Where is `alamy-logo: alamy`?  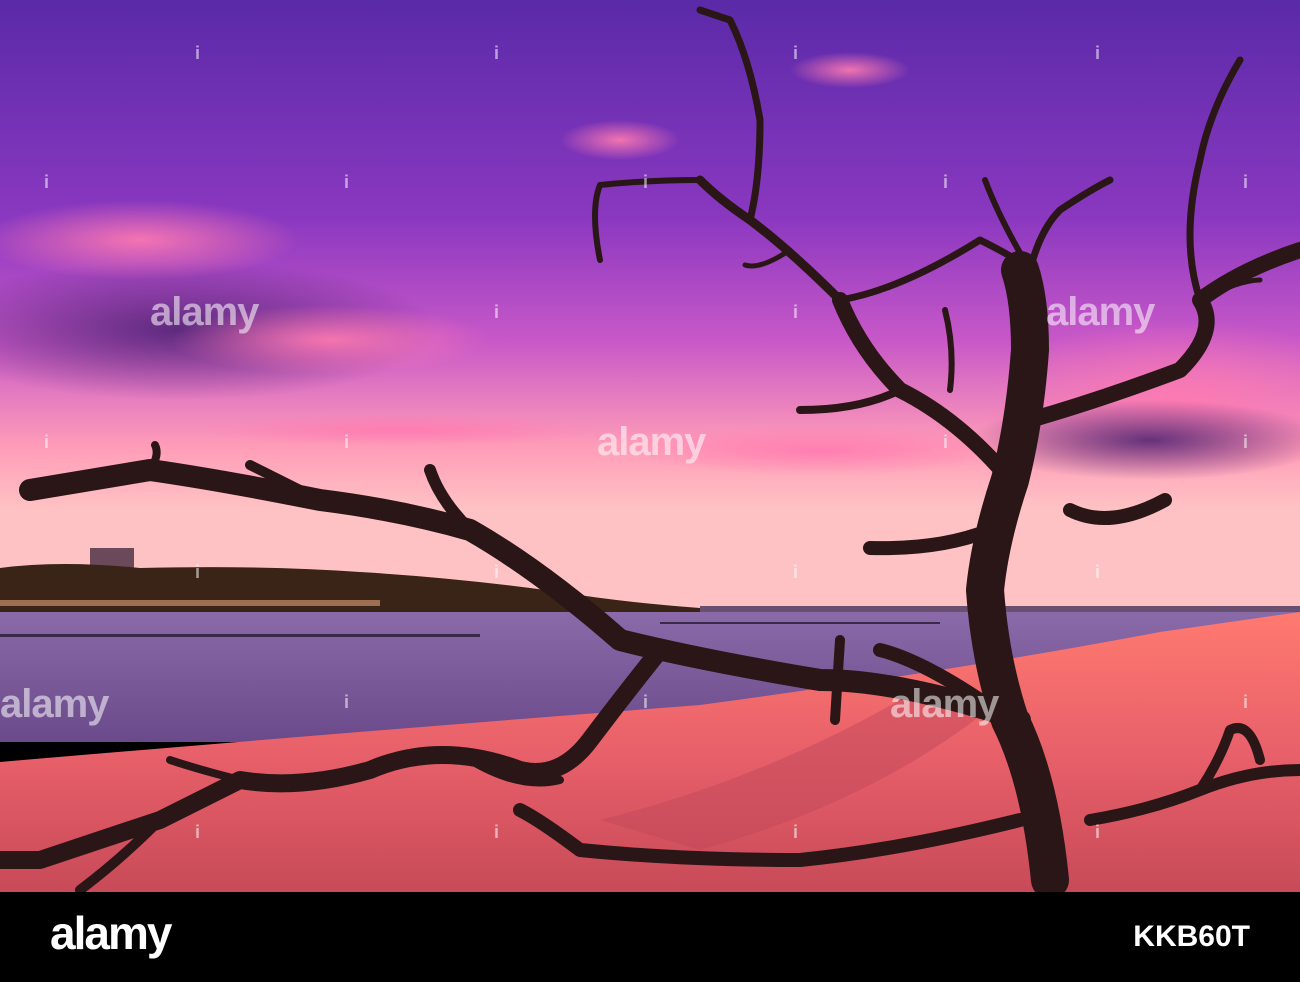 alamy-logo: alamy is located at coordinates (111, 933).